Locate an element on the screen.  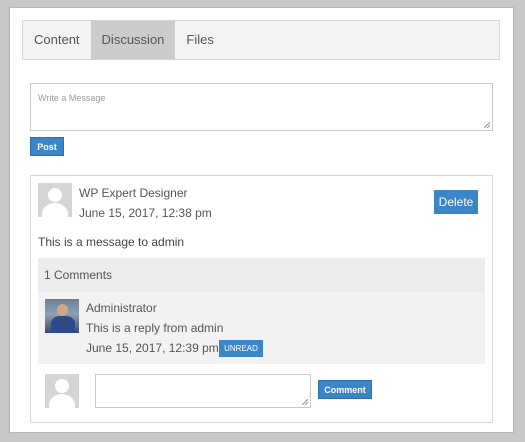
reply-text: This is a reply from admin is located at coordinates (155, 328).